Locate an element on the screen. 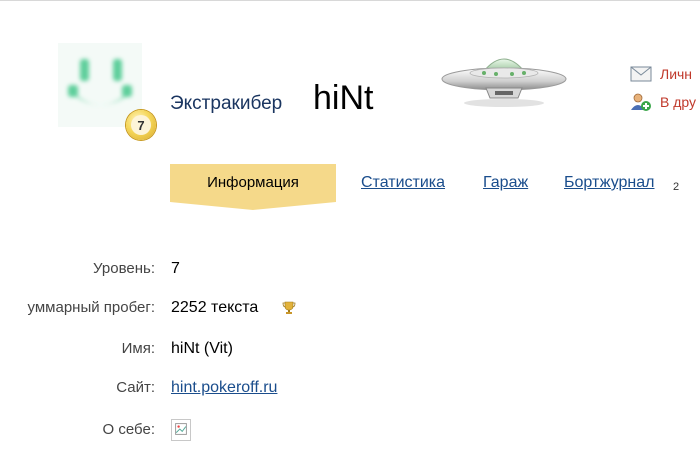  add-friend-link: В дру is located at coordinates (663, 102).